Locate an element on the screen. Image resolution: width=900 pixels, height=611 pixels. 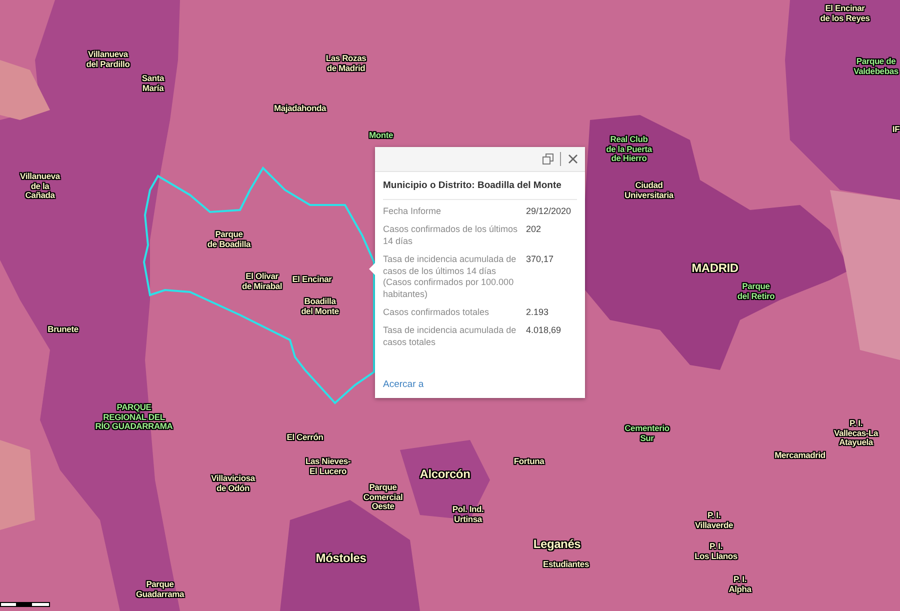
place-label: Parque del Retiro is located at coordinates (756, 292).